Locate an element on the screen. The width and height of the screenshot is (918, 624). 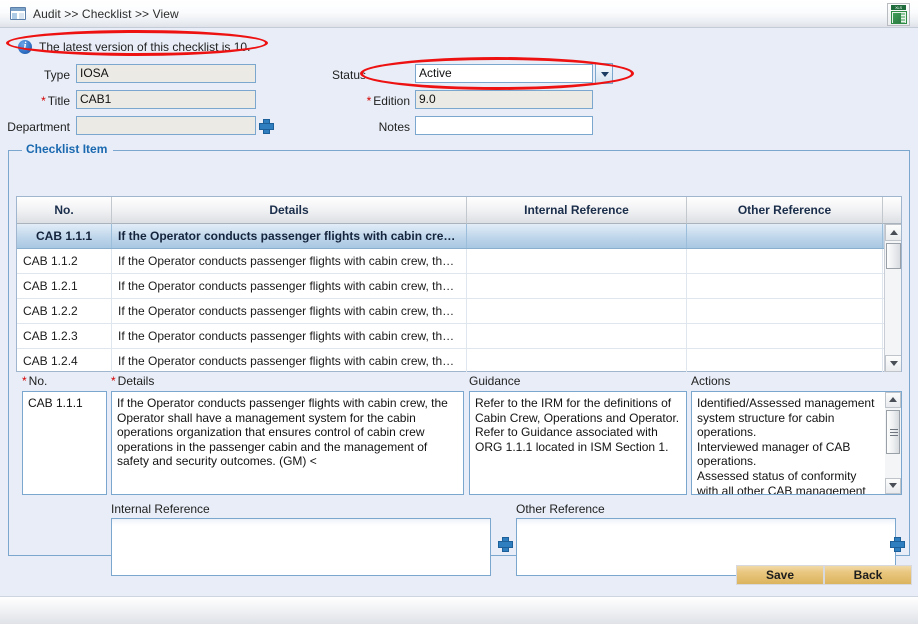
department-add-plus-icon is located at coordinates (266, 126).